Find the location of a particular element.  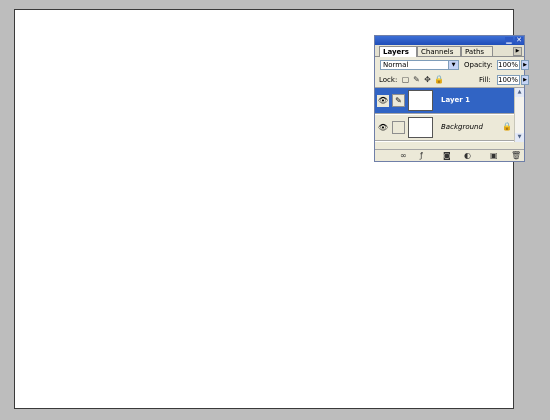

lock-all-icon: 🔒 is located at coordinates (439, 79).